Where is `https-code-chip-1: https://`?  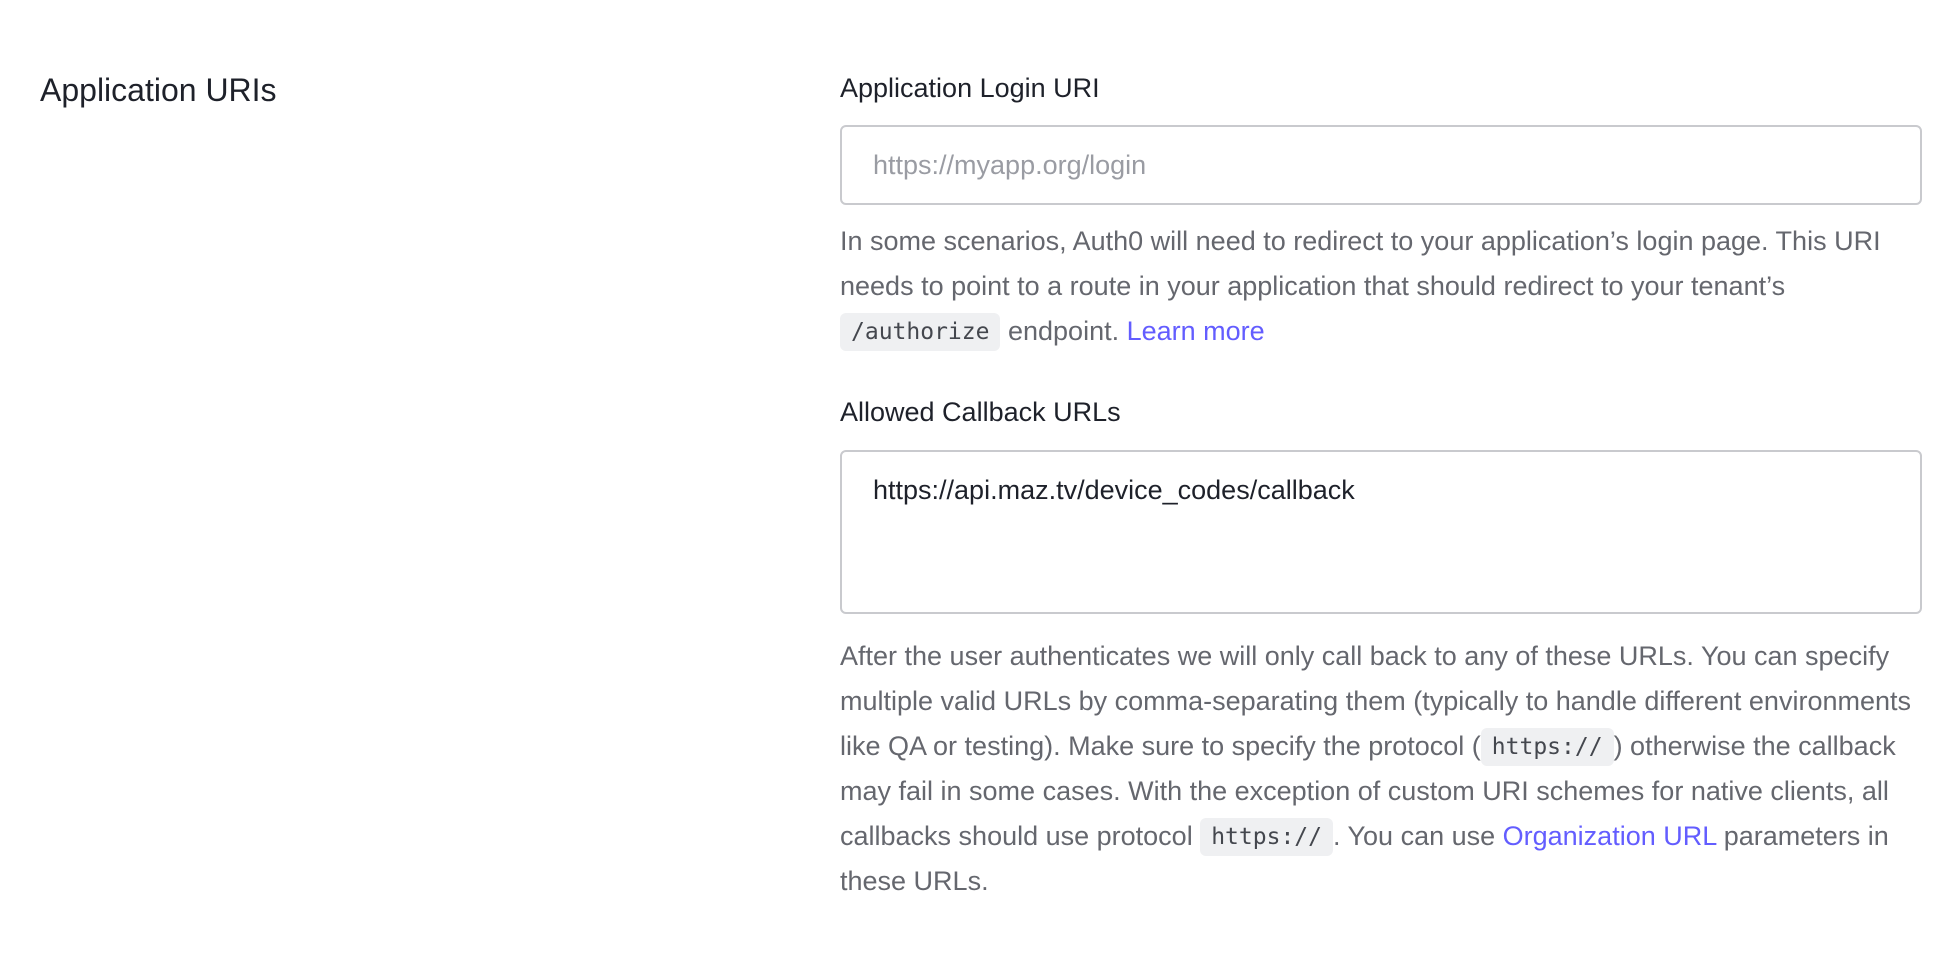 https-code-chip-1: https:// is located at coordinates (1547, 747).